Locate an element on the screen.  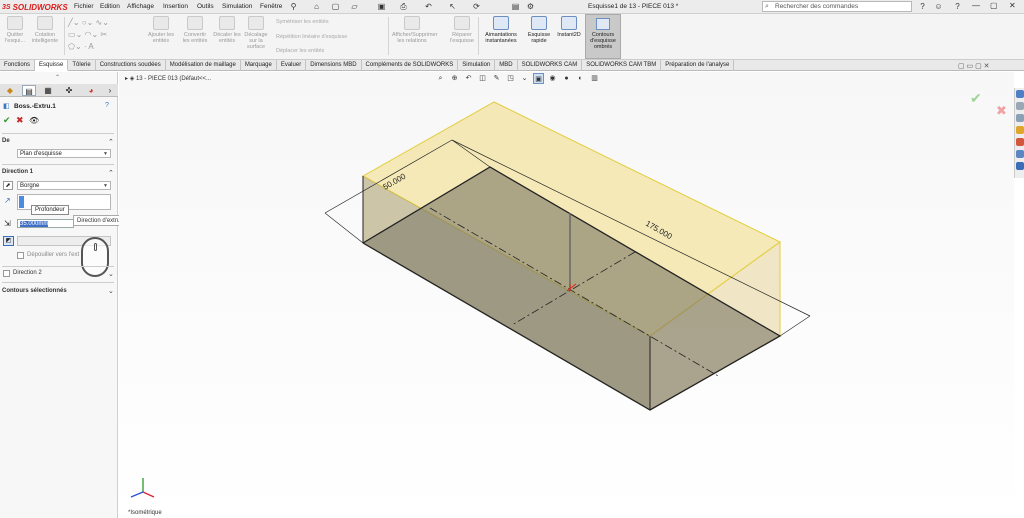
design-library-icon is located at coordinates (1020, 106).